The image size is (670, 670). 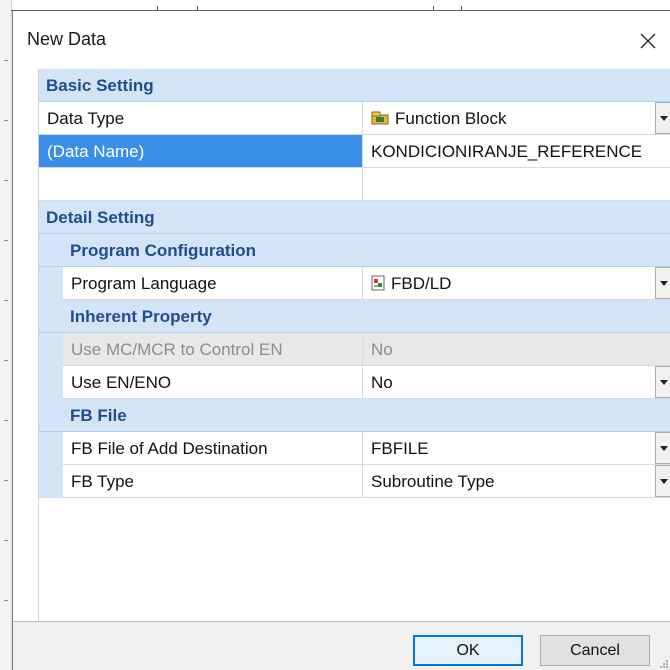 What do you see at coordinates (201, 118) in the screenshot?
I see `property-name: Data Type` at bounding box center [201, 118].